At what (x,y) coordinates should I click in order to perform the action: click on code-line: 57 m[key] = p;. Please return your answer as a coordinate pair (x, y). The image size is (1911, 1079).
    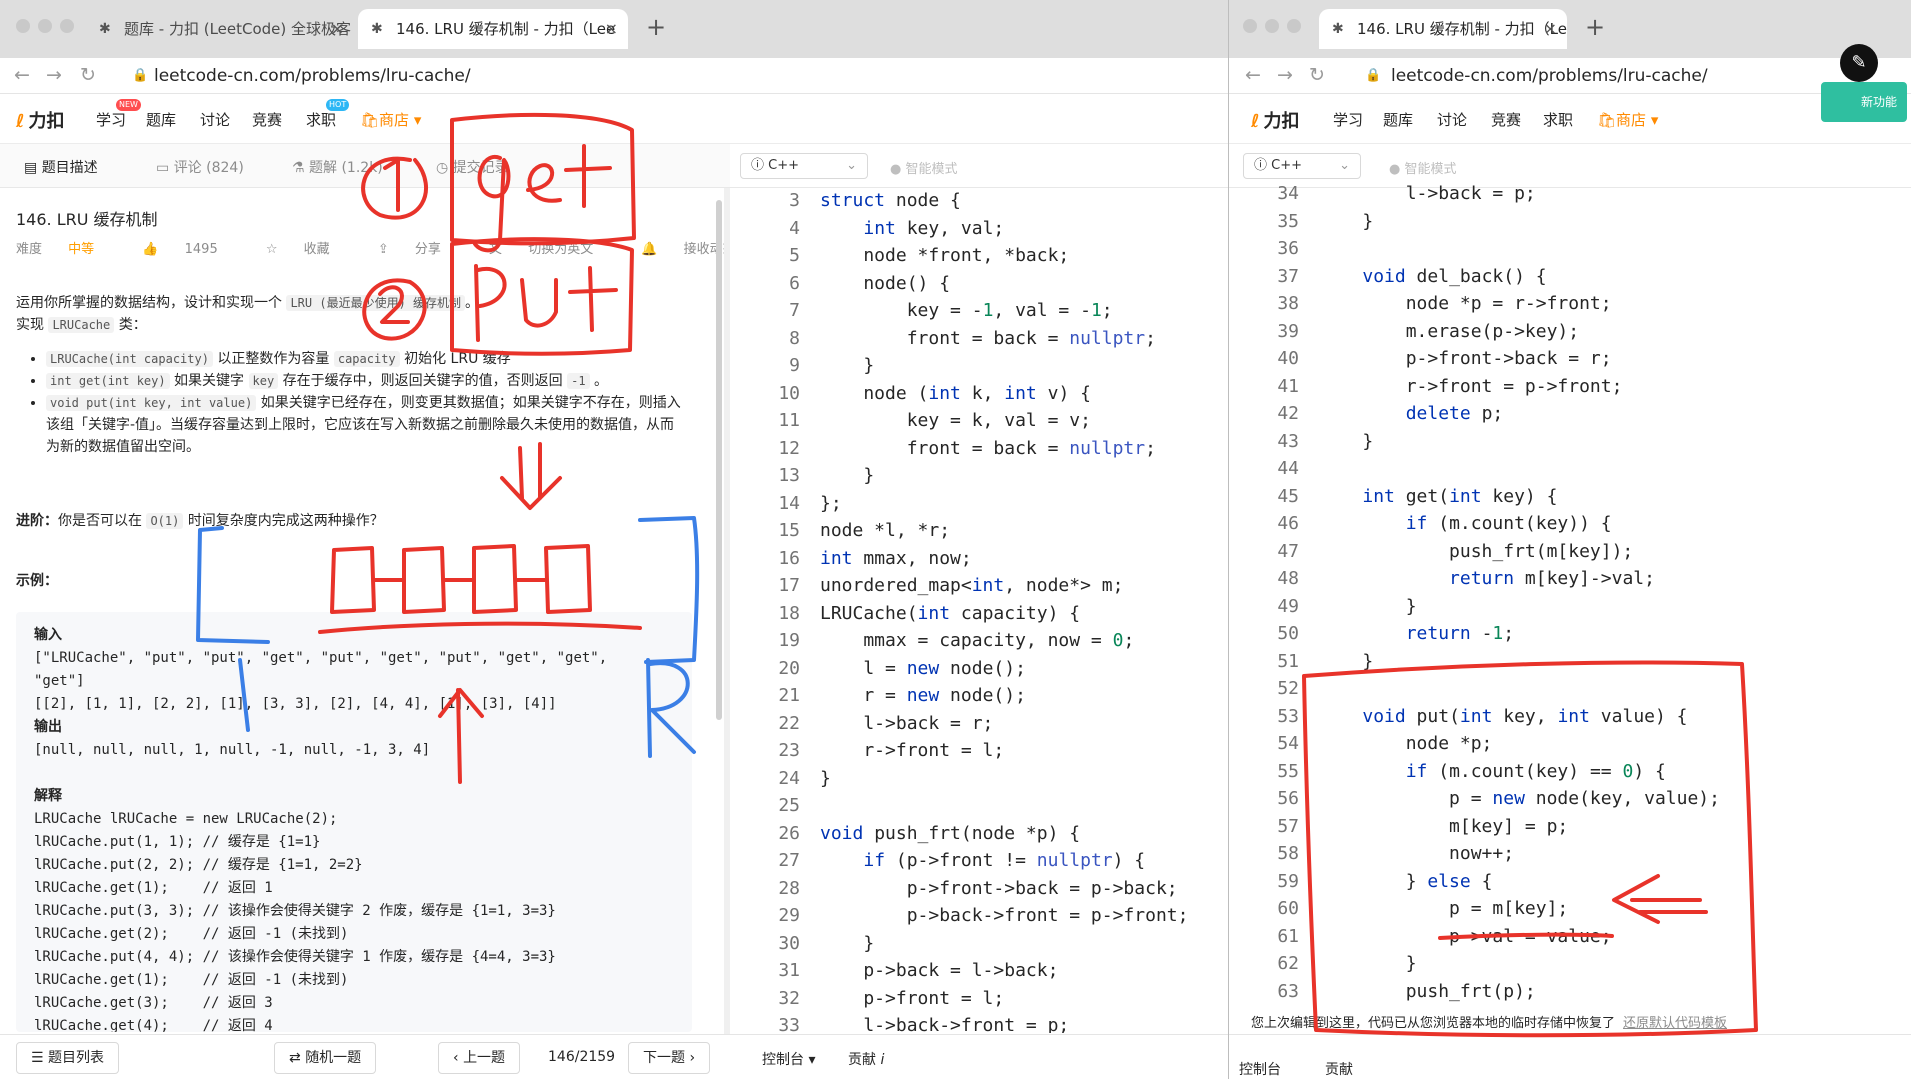
    Looking at the image, I should click on (1570, 827).